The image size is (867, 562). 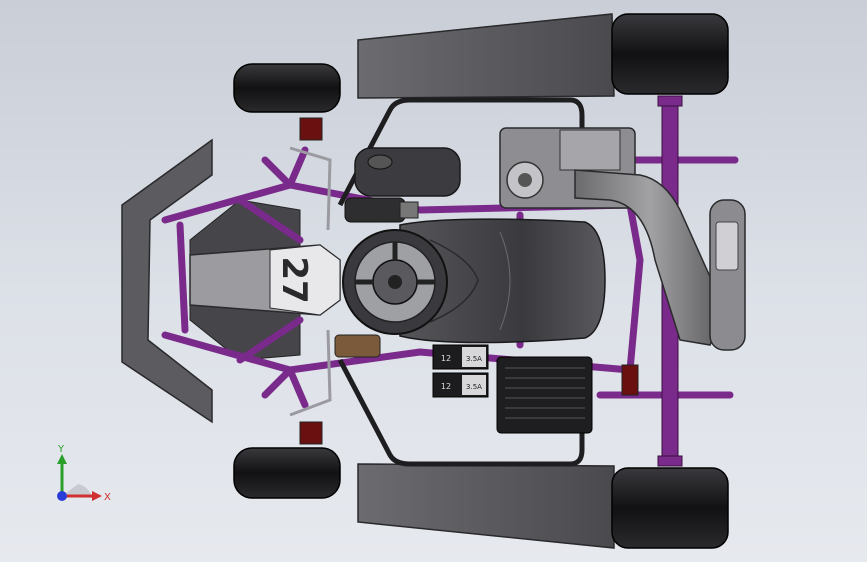 What do you see at coordinates (62, 496) in the screenshot?
I see `z-axis-dot` at bounding box center [62, 496].